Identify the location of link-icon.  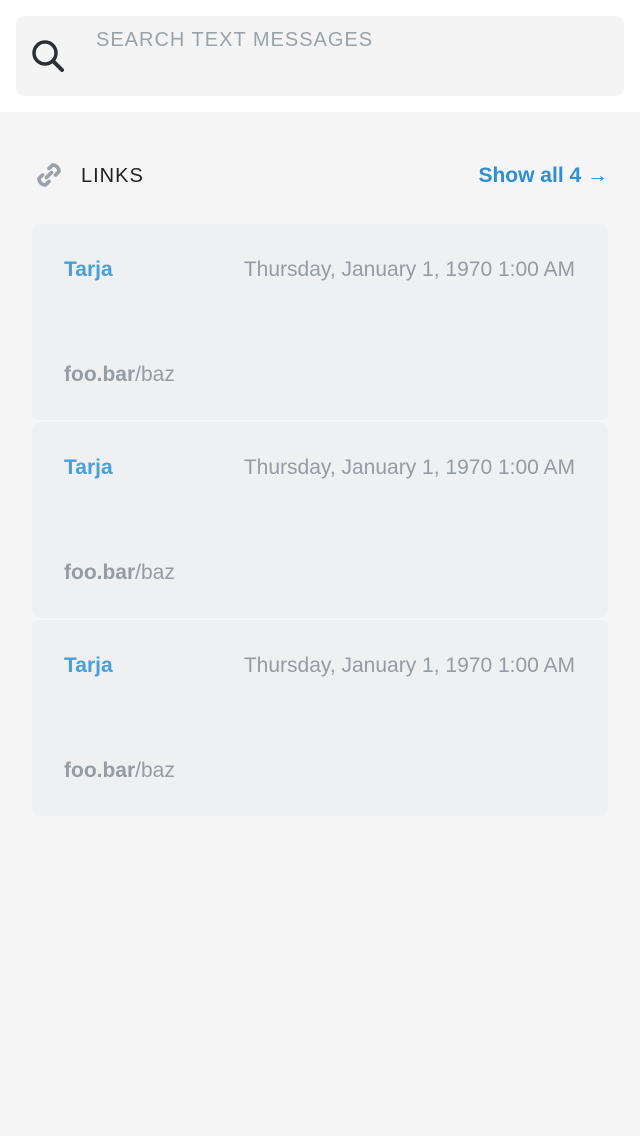
(49, 175).